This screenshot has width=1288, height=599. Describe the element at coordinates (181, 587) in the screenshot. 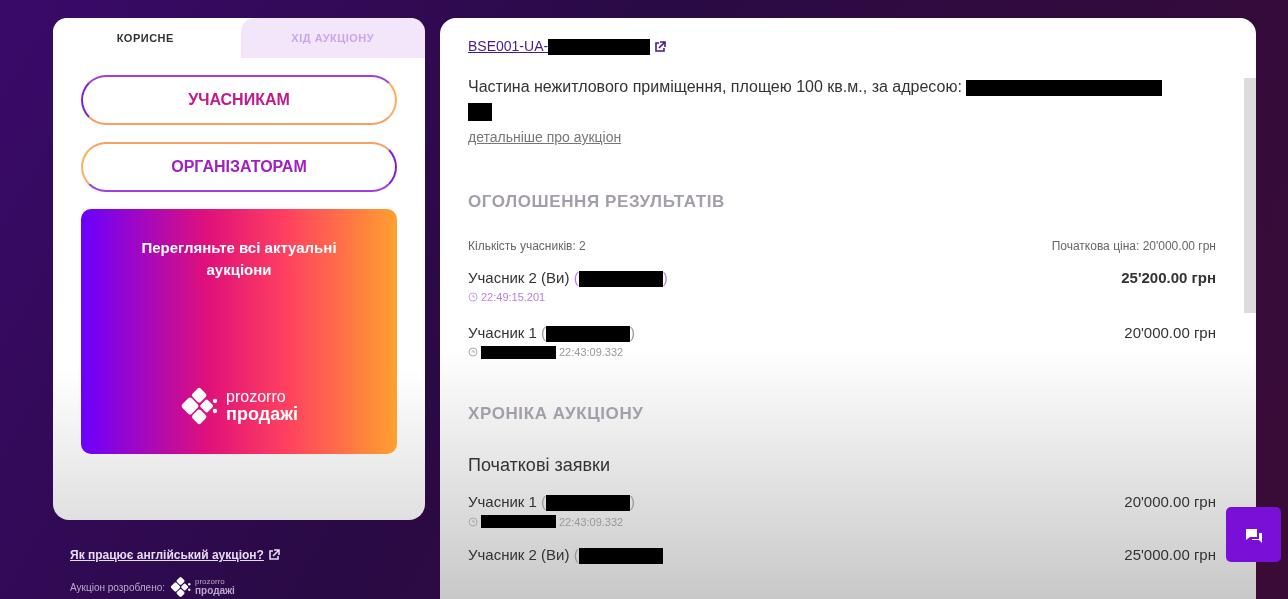

I see `logo-icon` at that location.